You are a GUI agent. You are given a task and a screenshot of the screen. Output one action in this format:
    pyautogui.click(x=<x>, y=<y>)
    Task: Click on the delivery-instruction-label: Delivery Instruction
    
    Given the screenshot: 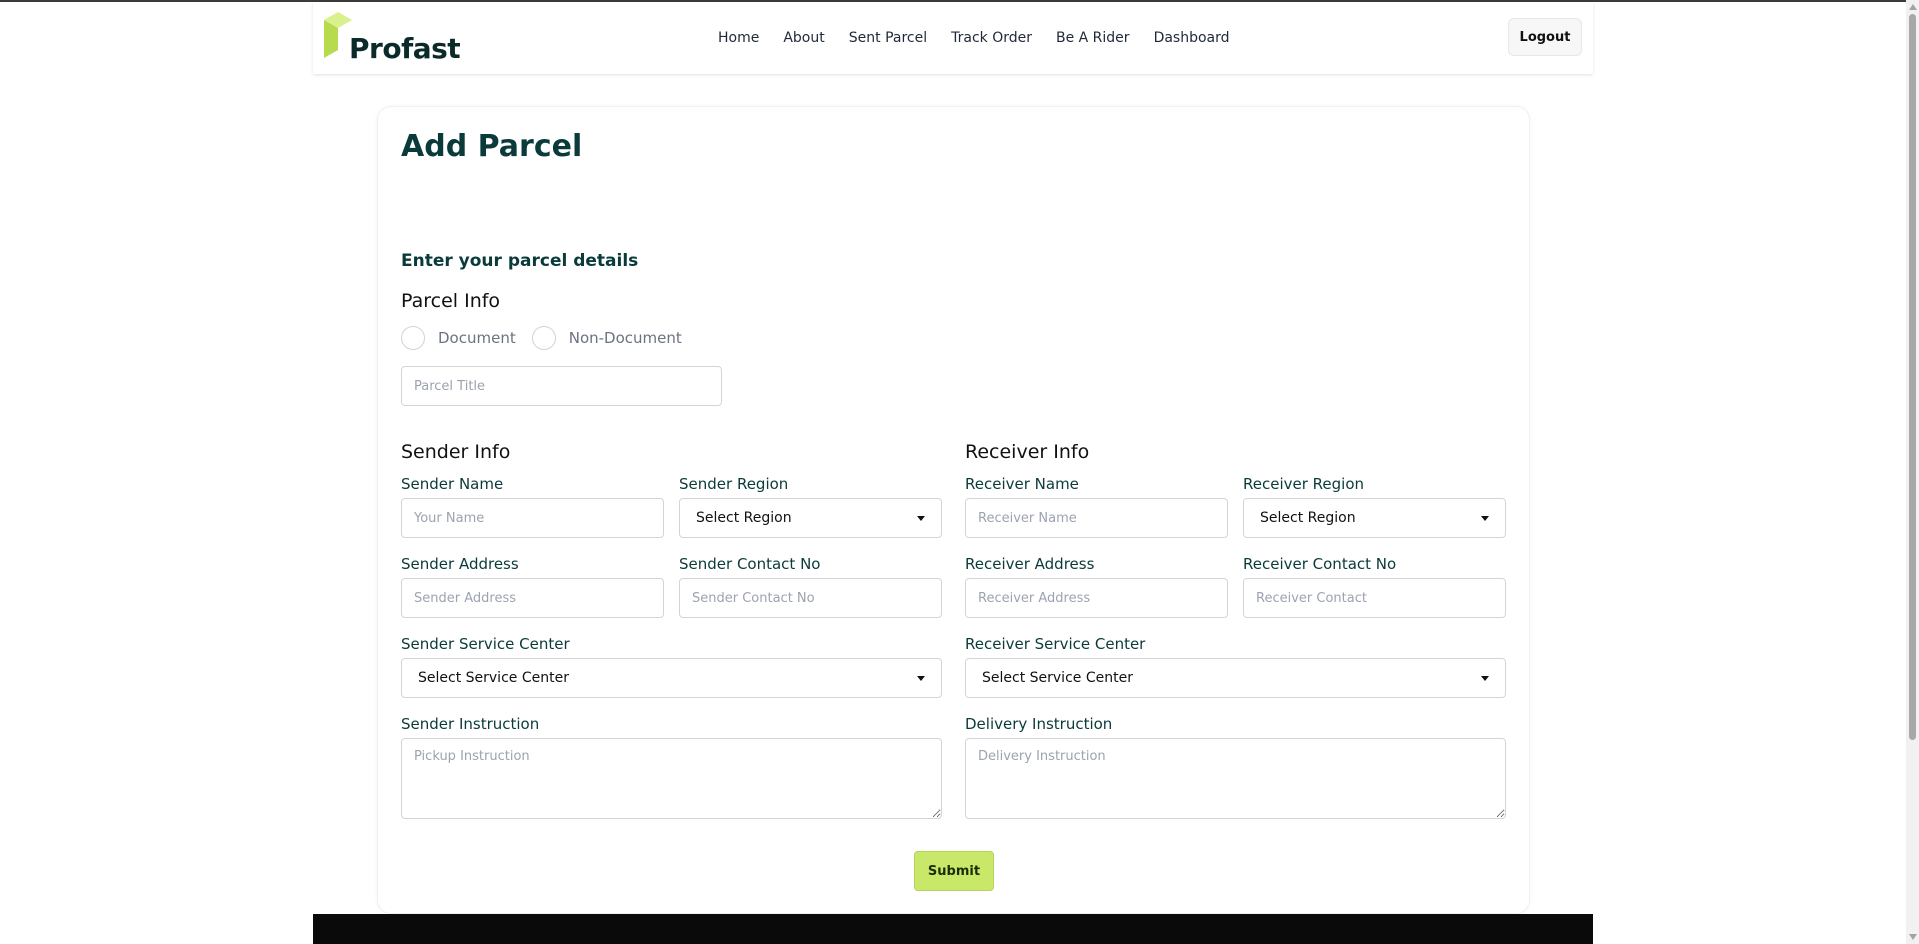 What is the action you would take?
    pyautogui.click(x=1039, y=724)
    